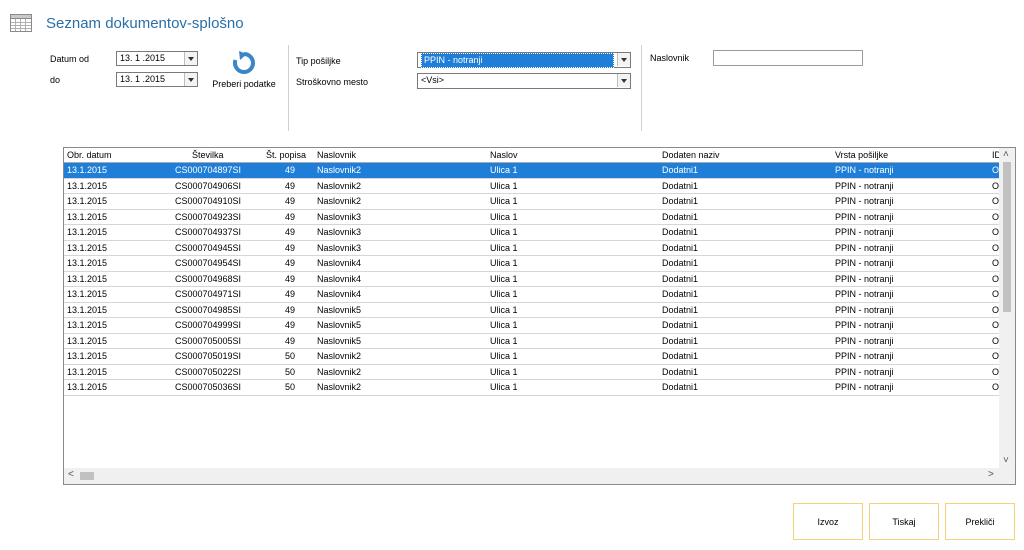 The height and width of the screenshot is (550, 1024). What do you see at coordinates (788, 58) in the screenshot?
I see `naslovnik-input` at bounding box center [788, 58].